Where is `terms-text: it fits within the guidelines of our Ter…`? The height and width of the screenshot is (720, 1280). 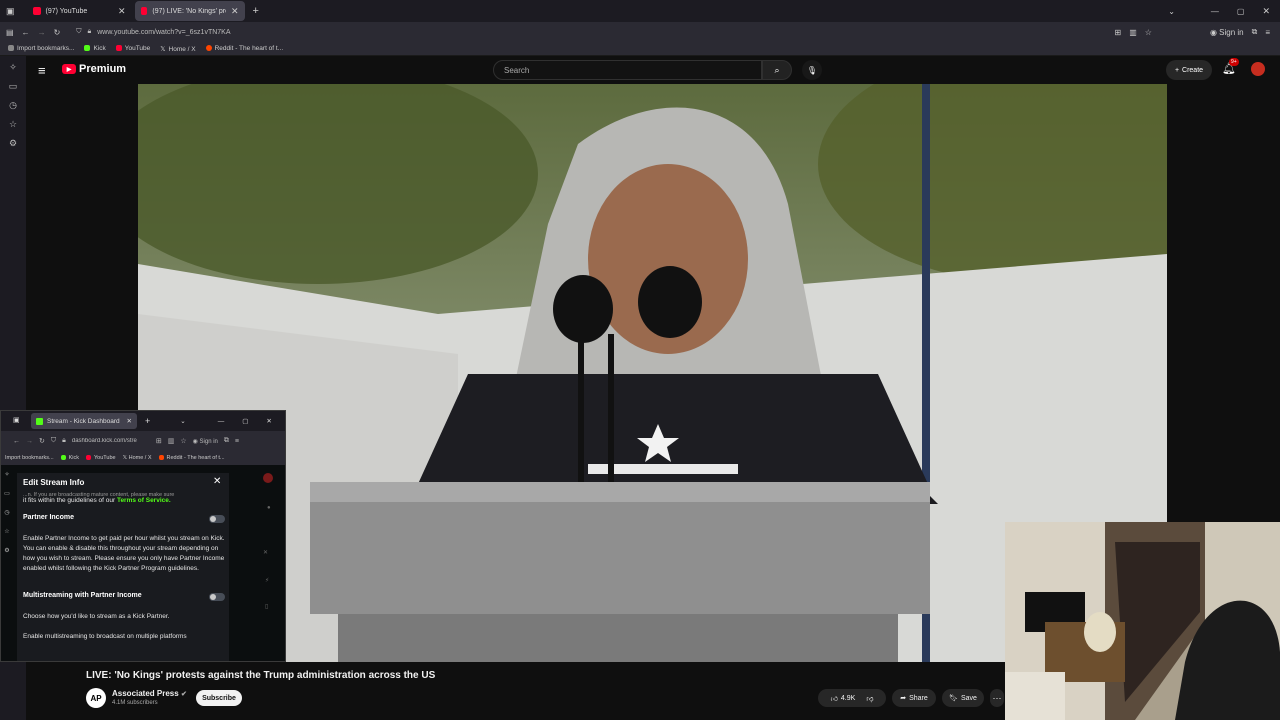
terms-text: it fits within the guidelines of our Ter… is located at coordinates (126, 501).